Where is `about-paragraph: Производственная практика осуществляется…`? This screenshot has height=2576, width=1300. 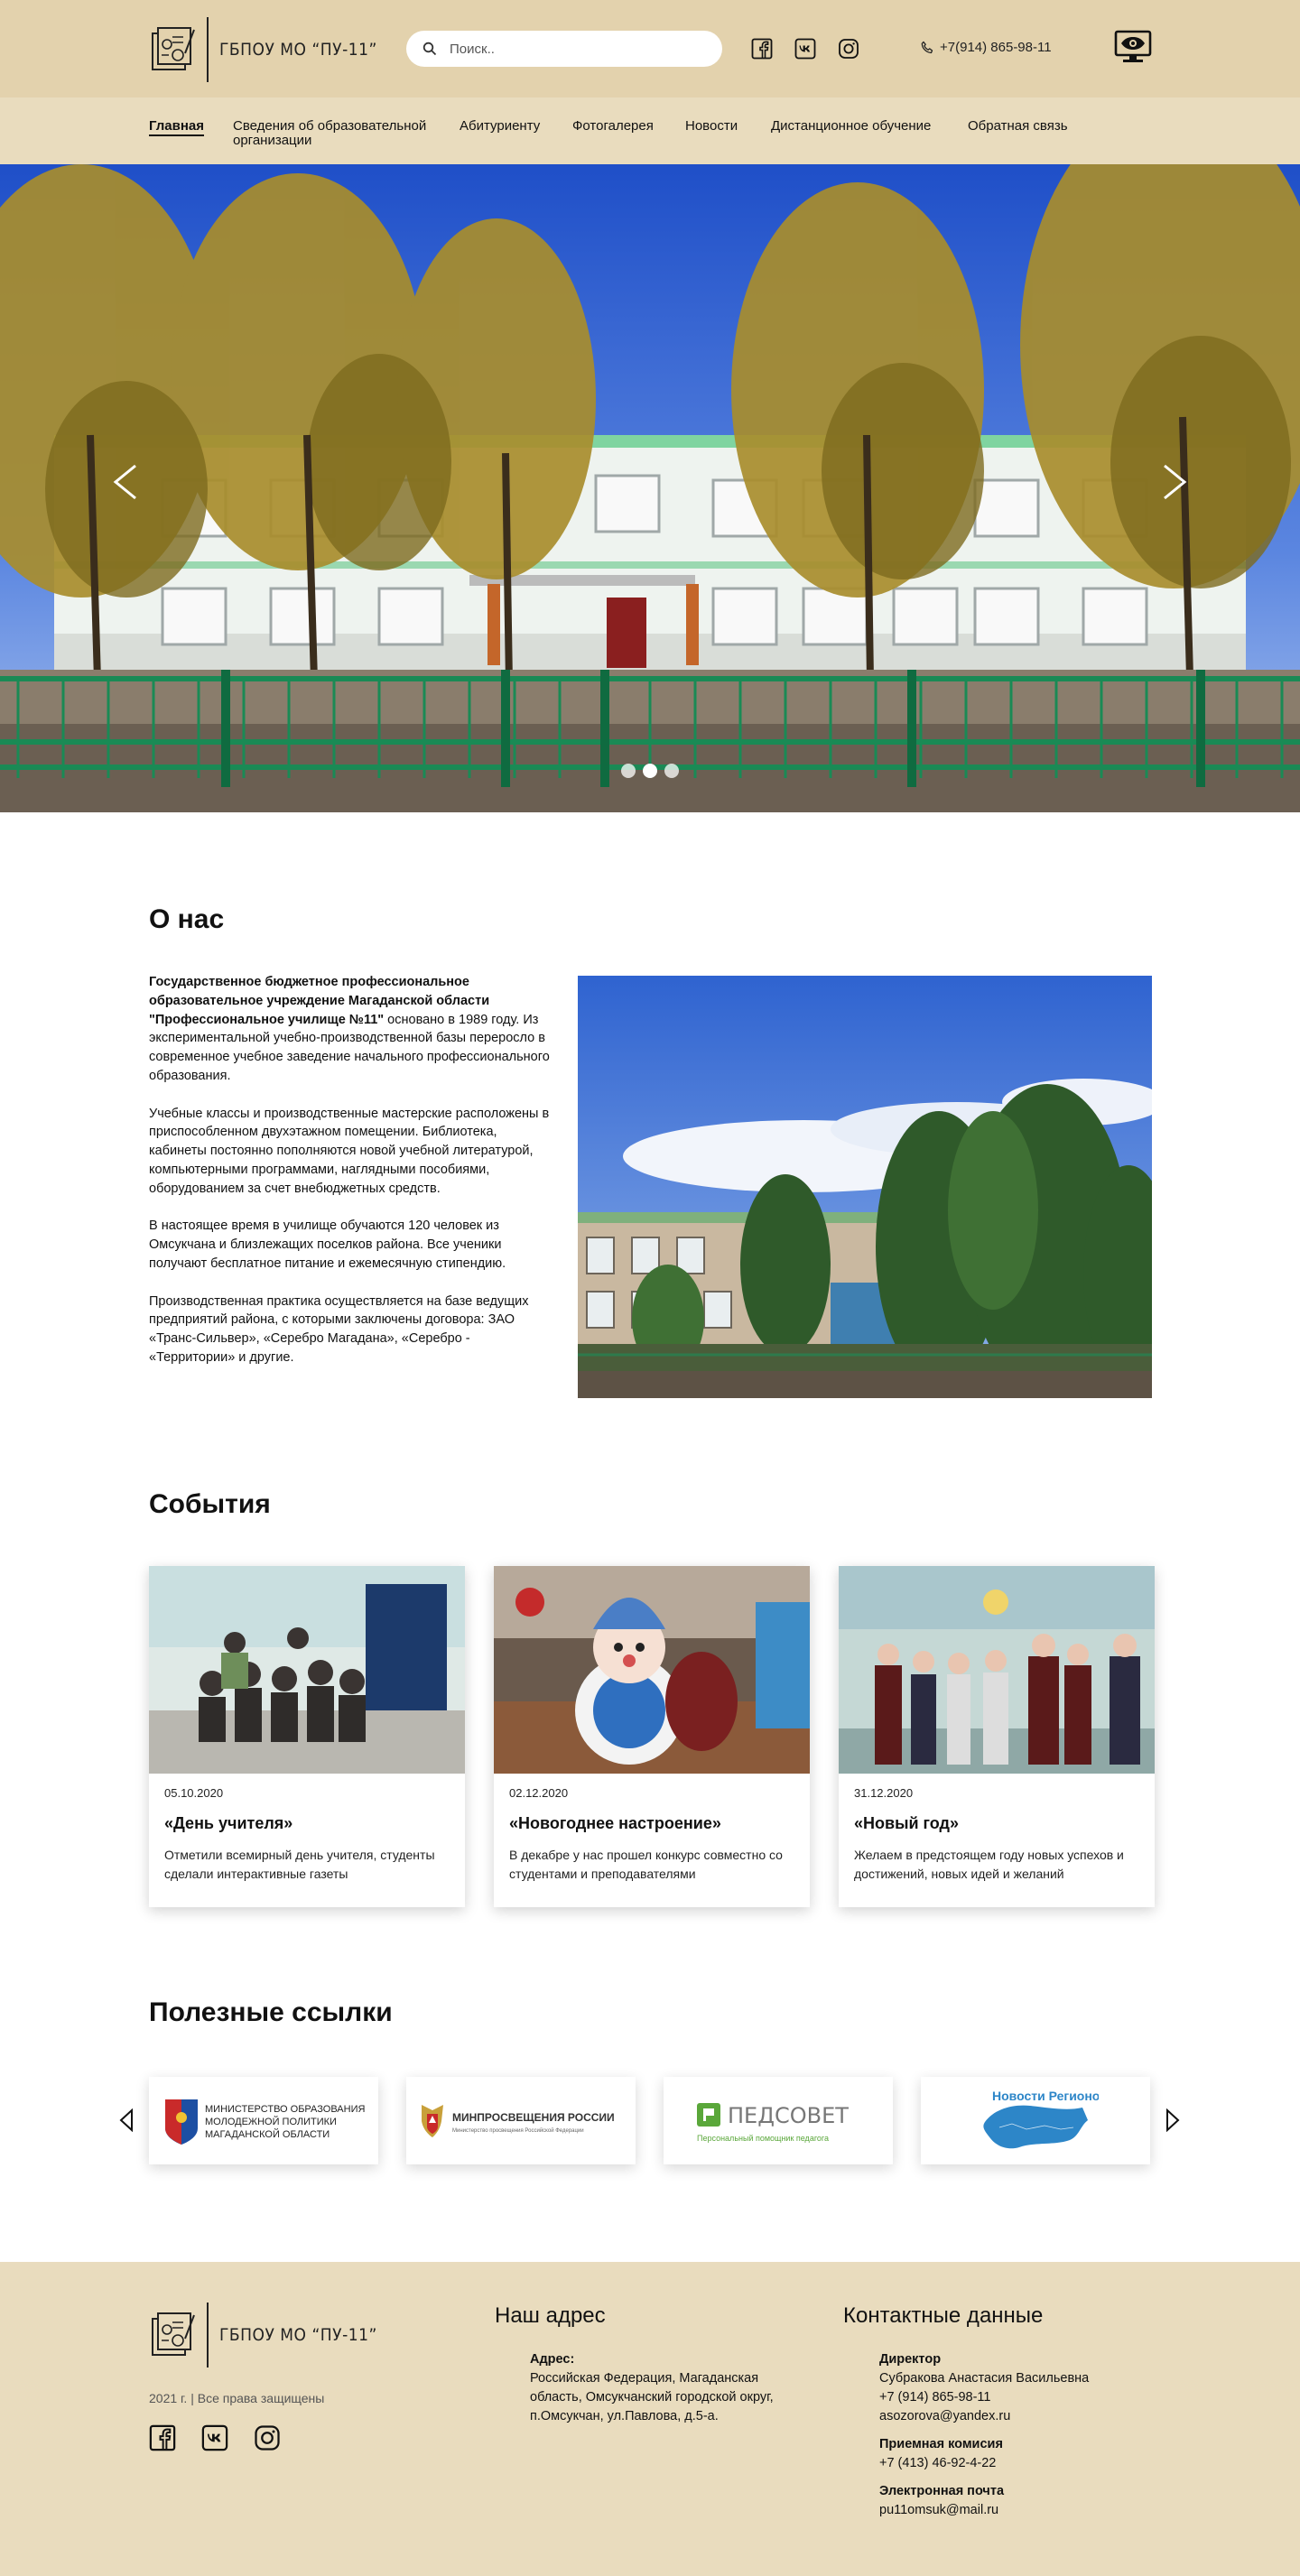 about-paragraph: Производственная практика осуществляется… is located at coordinates (339, 1329).